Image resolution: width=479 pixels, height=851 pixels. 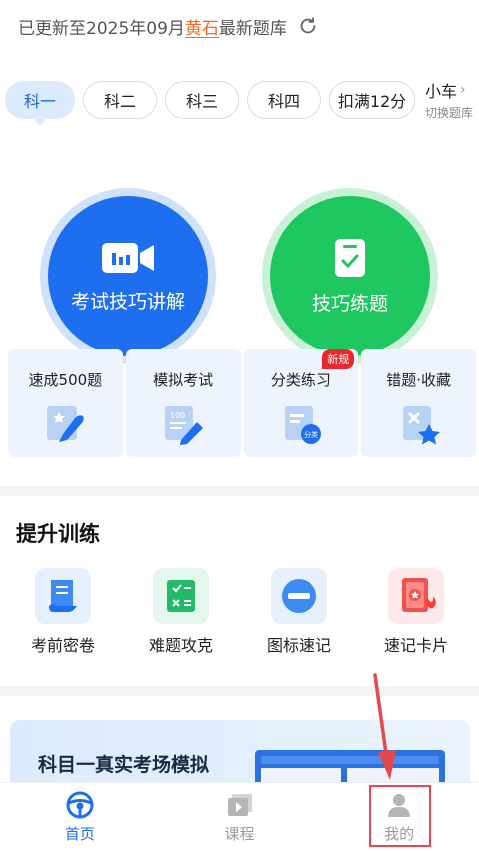 I want to click on exam-tips-button: 考试技巧讲解, so click(x=128, y=276).